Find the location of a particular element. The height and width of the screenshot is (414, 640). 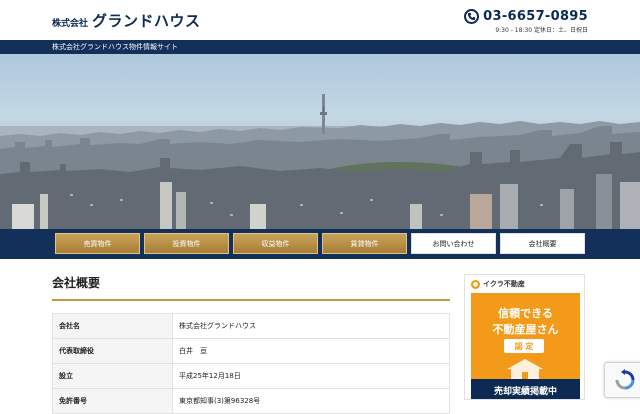

banner-cta: 売却実績掲載中 is located at coordinates (525, 389).